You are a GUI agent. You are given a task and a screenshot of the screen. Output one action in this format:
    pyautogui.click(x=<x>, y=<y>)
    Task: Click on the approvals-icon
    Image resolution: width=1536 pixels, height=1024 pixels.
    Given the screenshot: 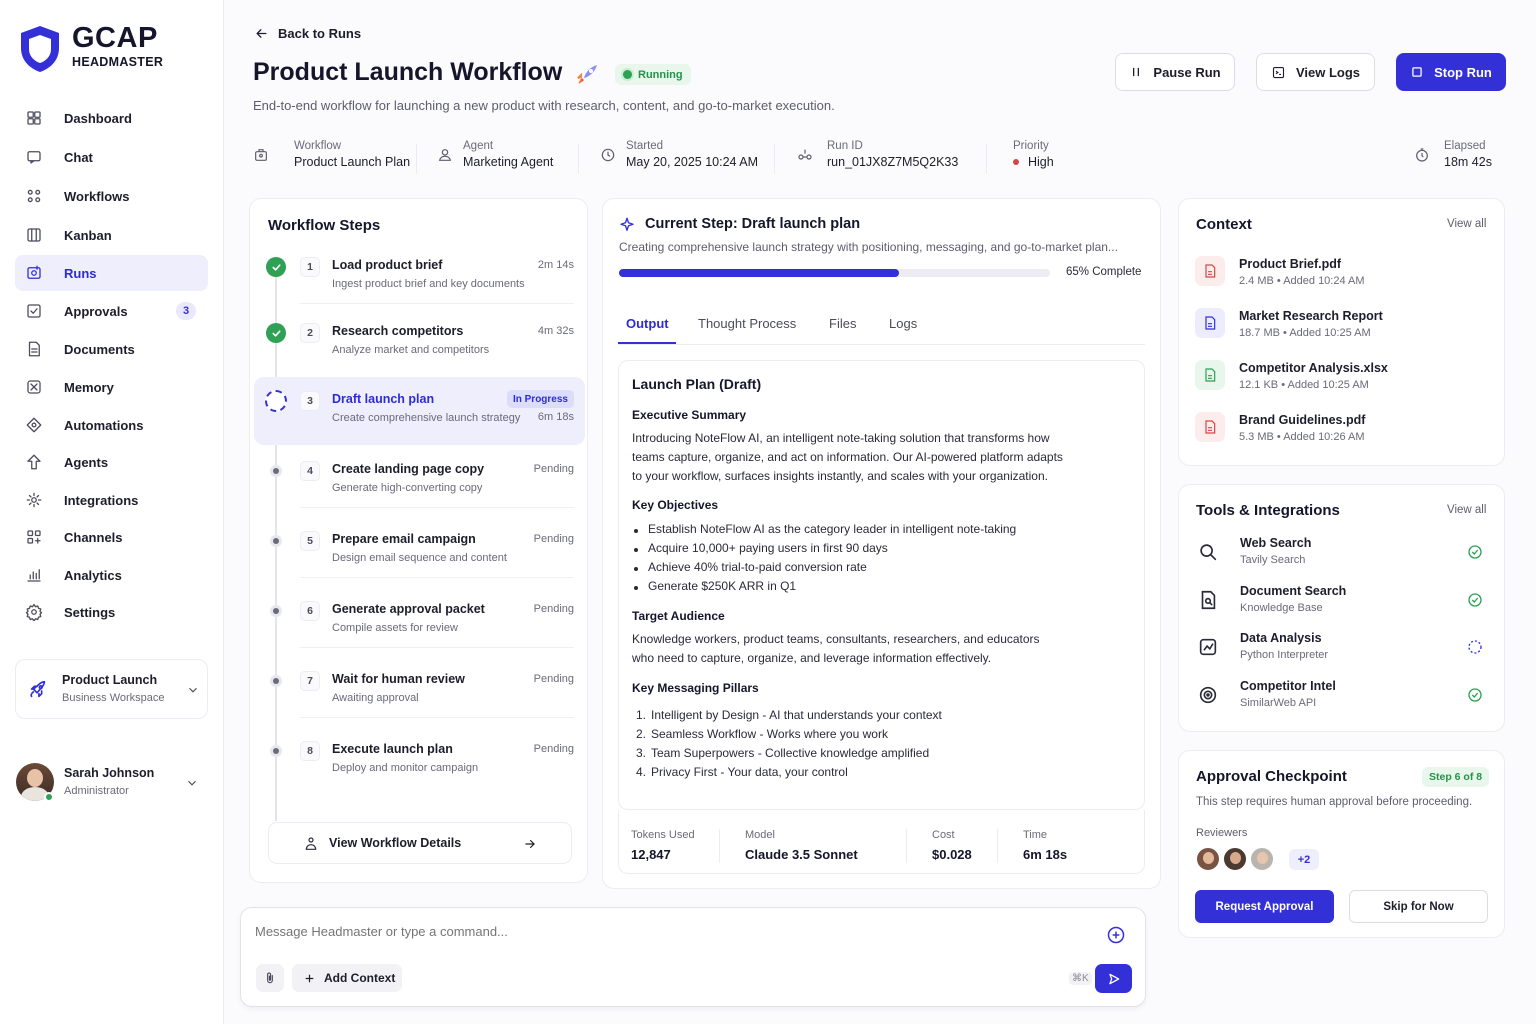 What is the action you would take?
    pyautogui.click(x=34, y=311)
    